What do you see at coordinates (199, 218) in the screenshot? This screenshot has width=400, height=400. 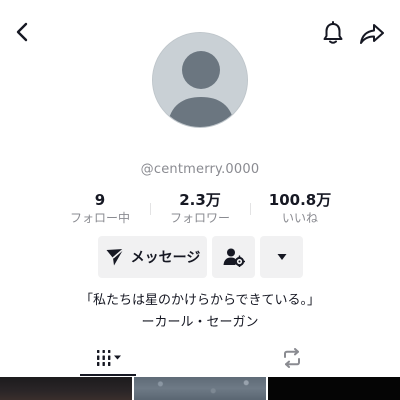 I see `followers-label: フォロワー` at bounding box center [199, 218].